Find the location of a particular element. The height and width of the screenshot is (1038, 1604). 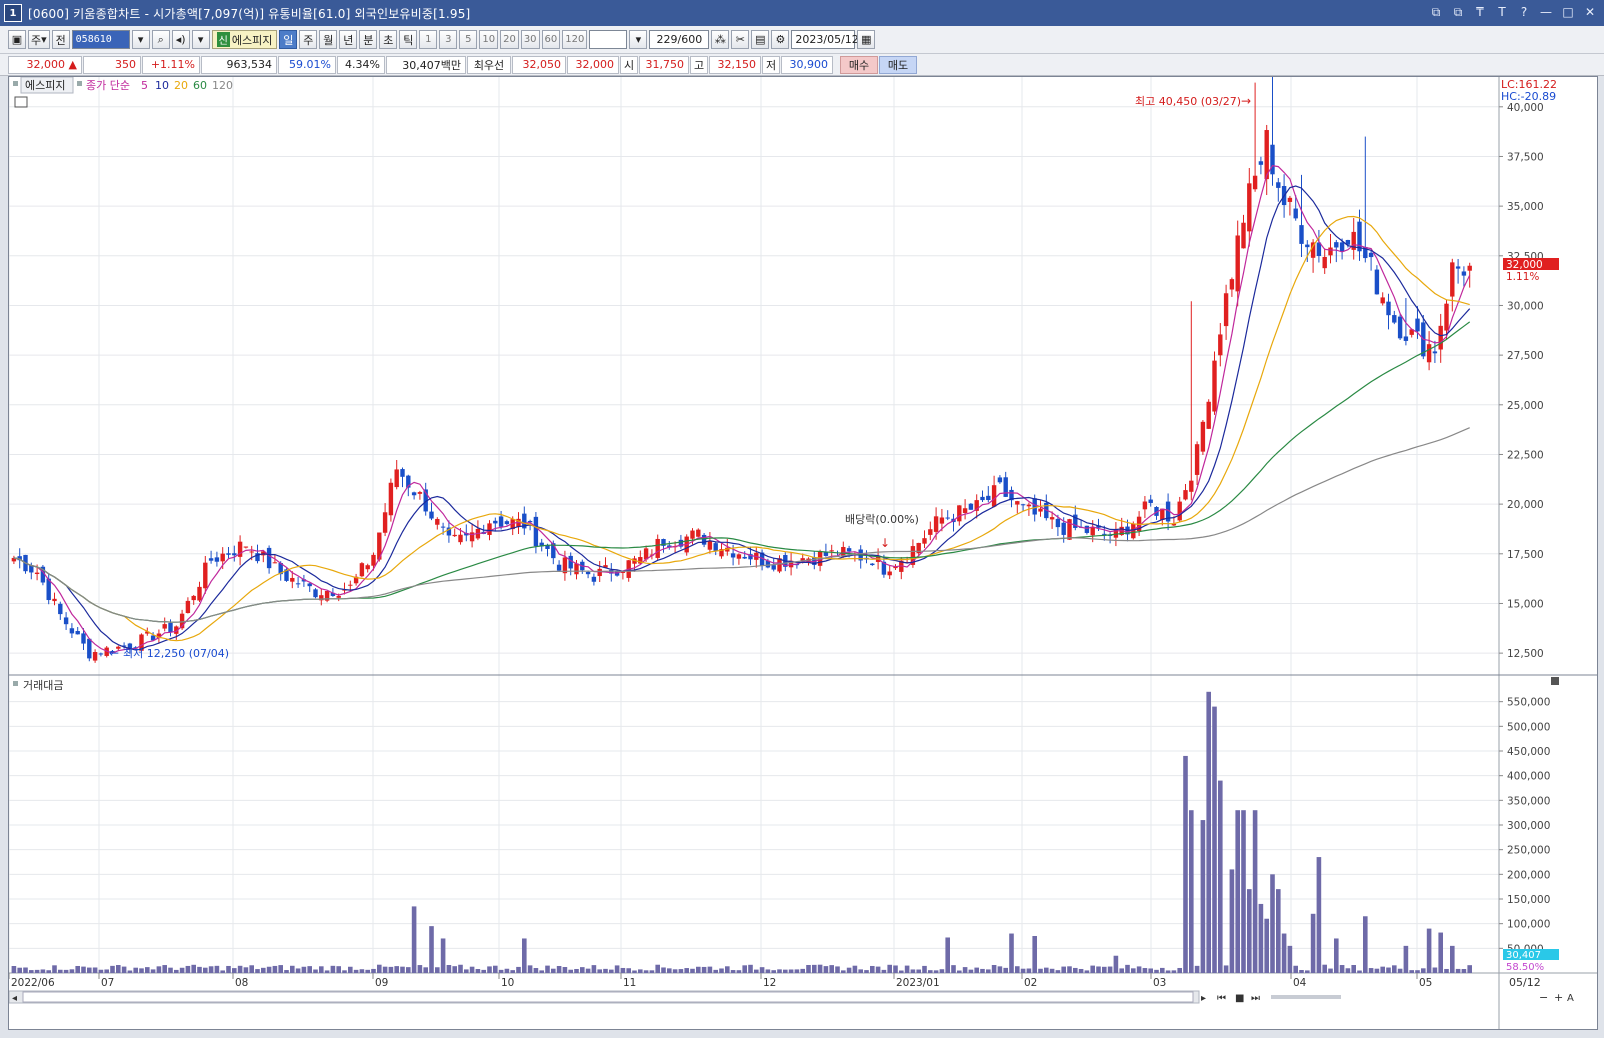

dividend-arrow-icon: ↓ is located at coordinates (885, 543).